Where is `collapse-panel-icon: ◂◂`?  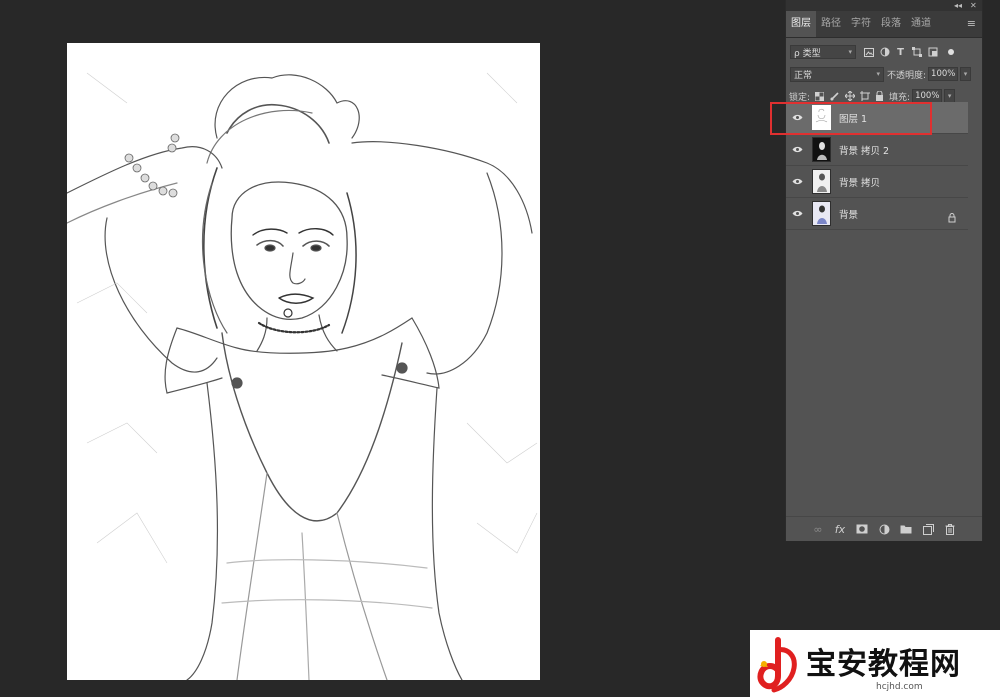 collapse-panel-icon: ◂◂ is located at coordinates (958, 5).